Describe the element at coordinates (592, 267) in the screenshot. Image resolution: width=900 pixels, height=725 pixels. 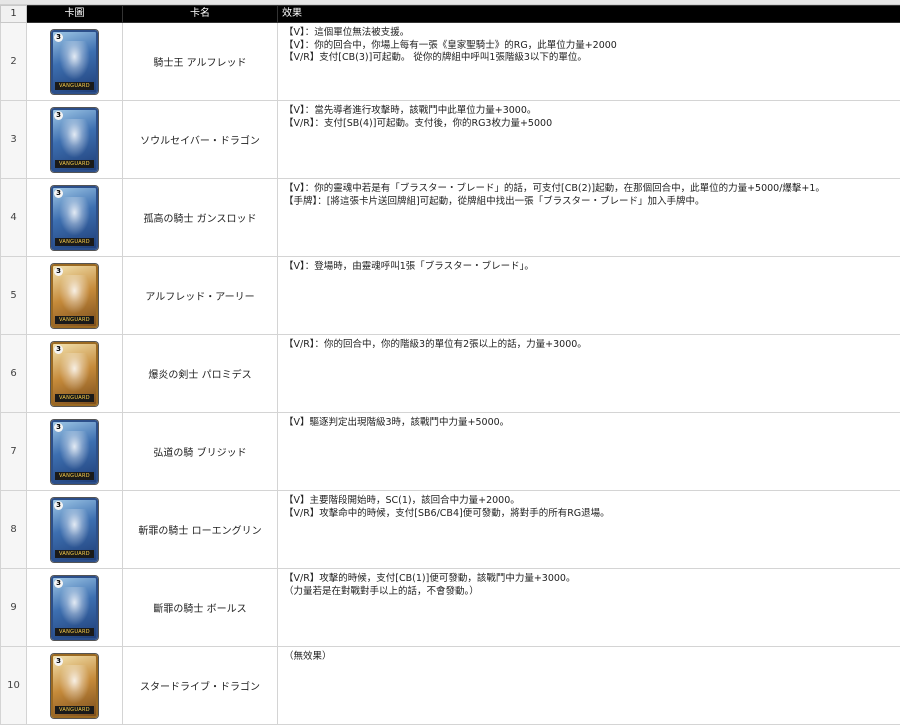
I see `effect-line: 【V】：登場時，由靈魂呼叫1張「ブラスター・ブレード」。` at that location.